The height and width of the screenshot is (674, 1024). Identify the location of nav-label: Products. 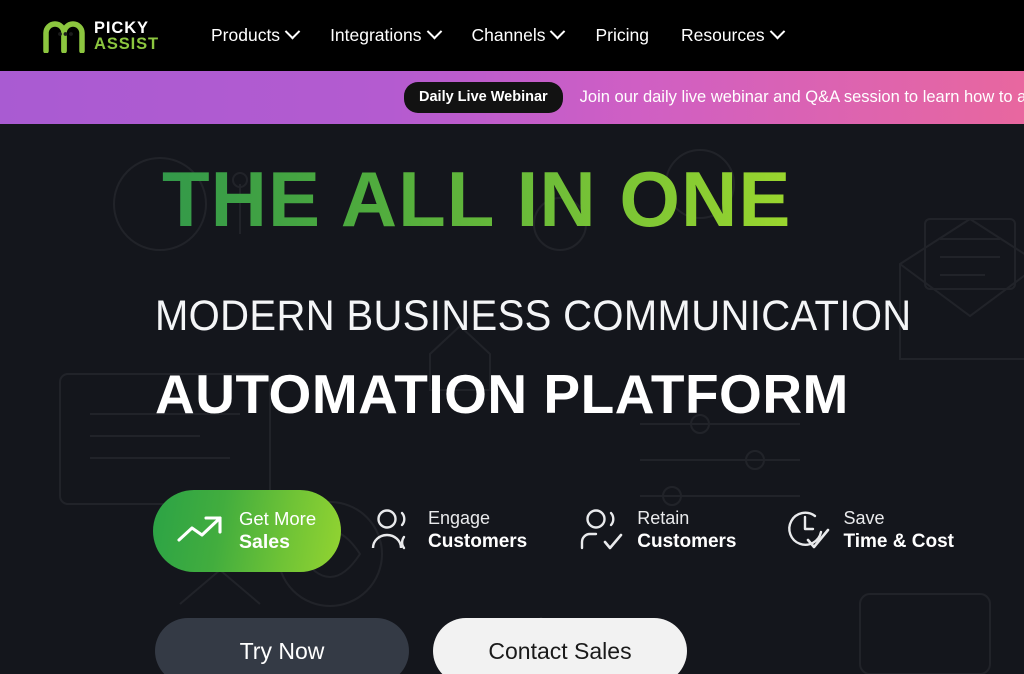
(246, 35).